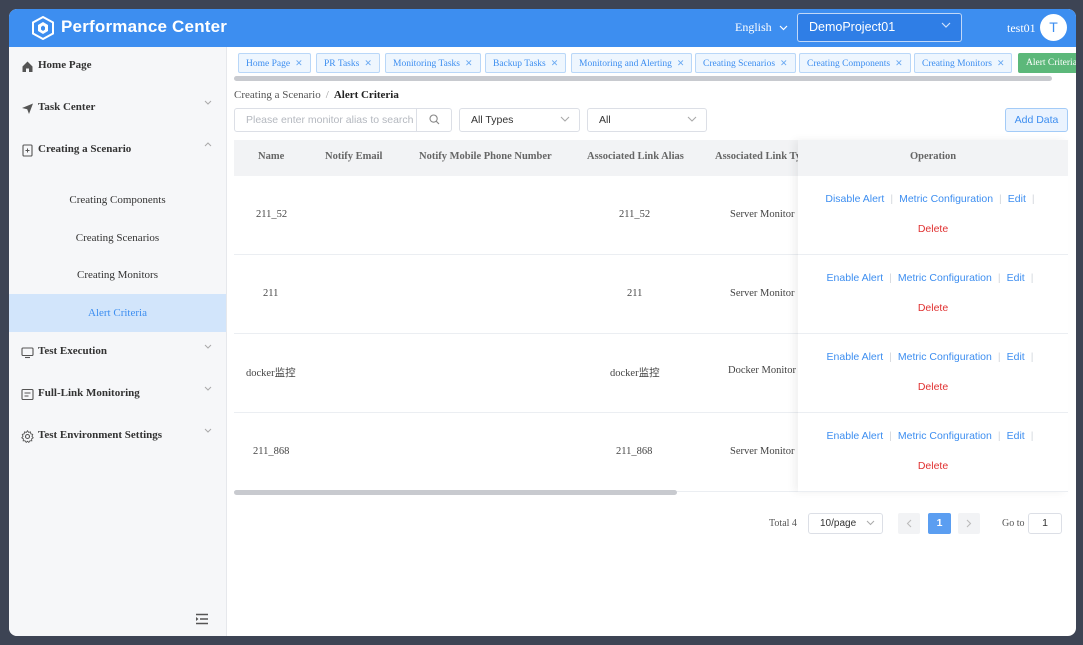 The height and width of the screenshot is (645, 1083). I want to click on tag-label: Creating Components, so click(849, 64).